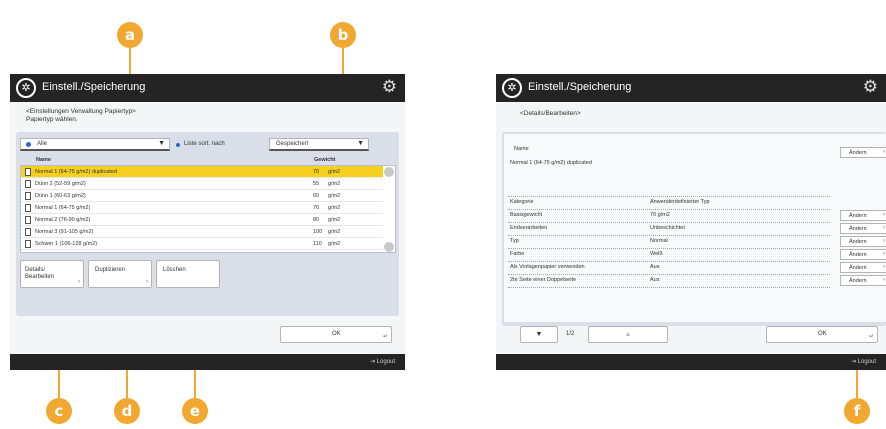  What do you see at coordinates (863, 280) in the screenshot?
I see `change-doppelseite-button: Ändern ›` at bounding box center [863, 280].